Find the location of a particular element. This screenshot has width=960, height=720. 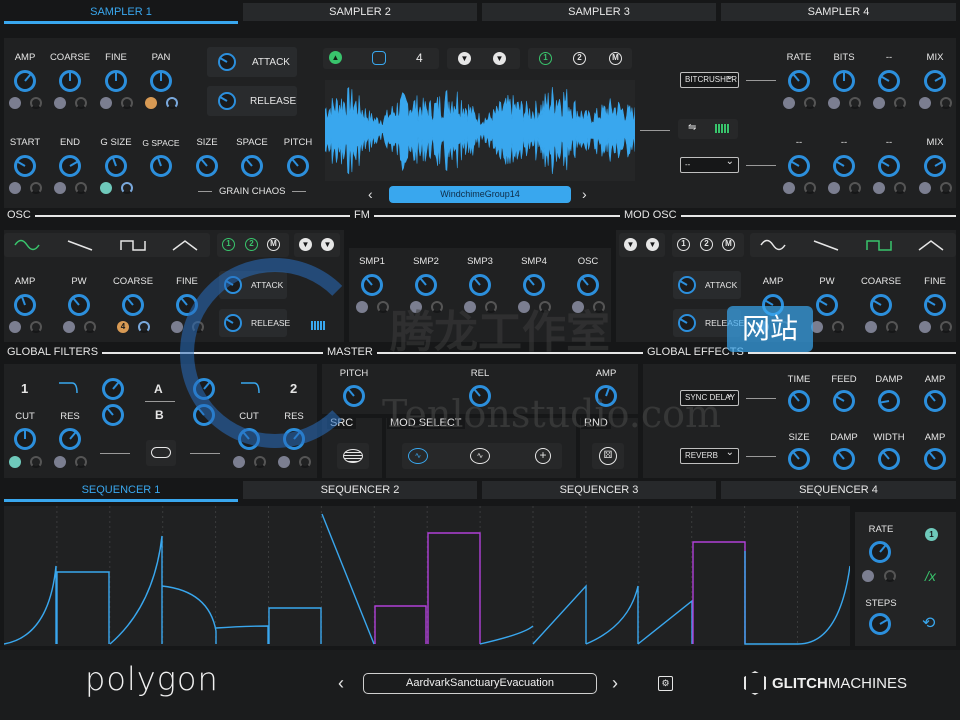

fx-empty1-mod-ring is located at coordinates (900, 103).